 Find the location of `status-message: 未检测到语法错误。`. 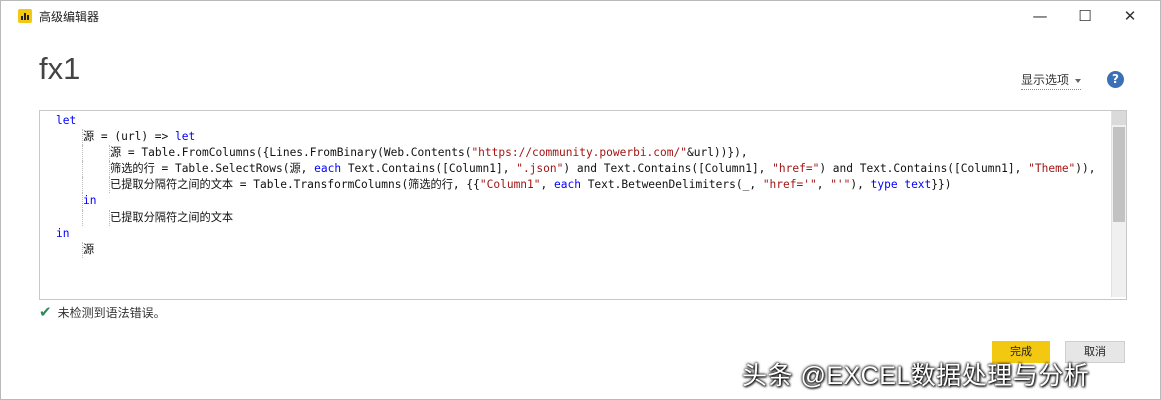

status-message: 未检测到语法错误。 is located at coordinates (111, 313).